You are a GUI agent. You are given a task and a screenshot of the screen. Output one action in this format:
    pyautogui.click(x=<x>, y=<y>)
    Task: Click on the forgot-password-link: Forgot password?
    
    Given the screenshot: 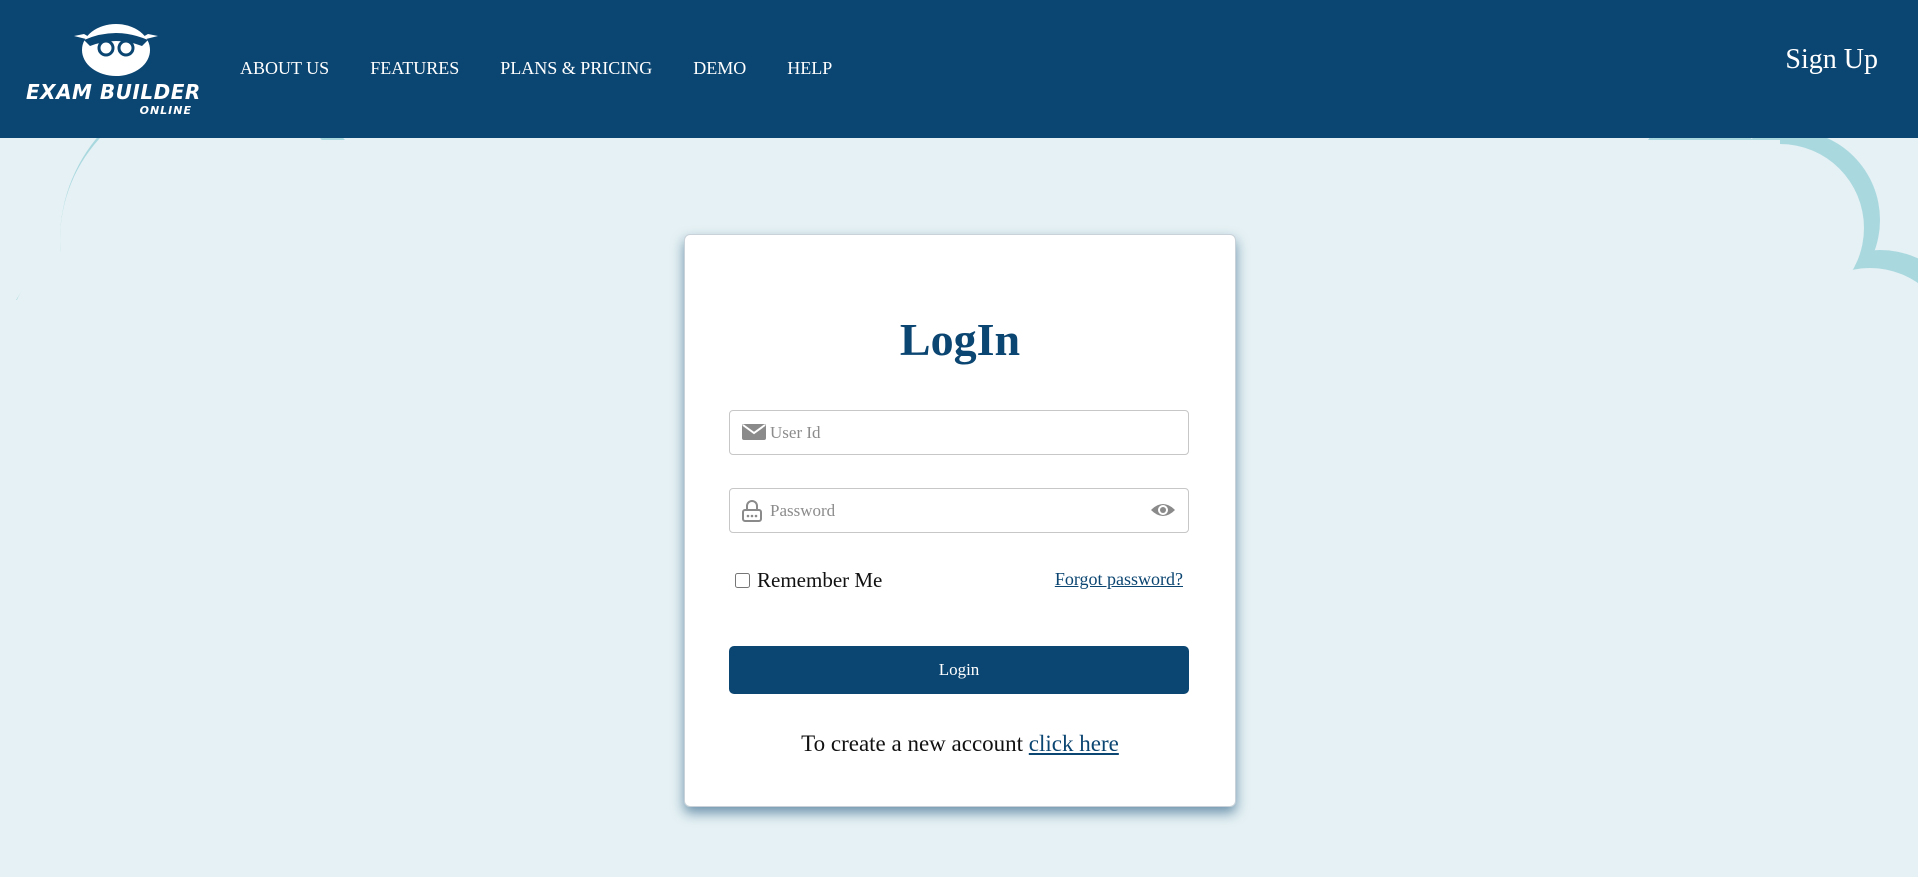 What is the action you would take?
    pyautogui.click(x=1119, y=579)
    